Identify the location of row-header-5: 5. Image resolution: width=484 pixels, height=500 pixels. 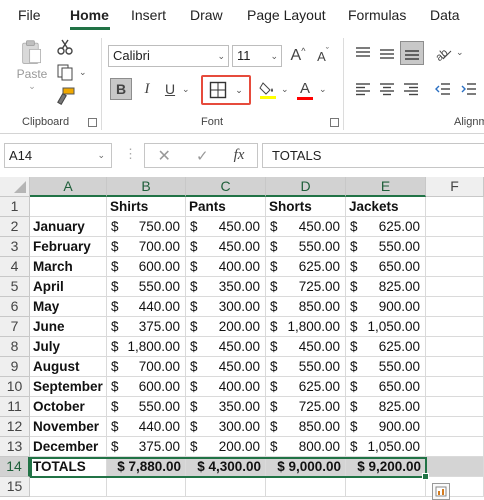
(15, 287).